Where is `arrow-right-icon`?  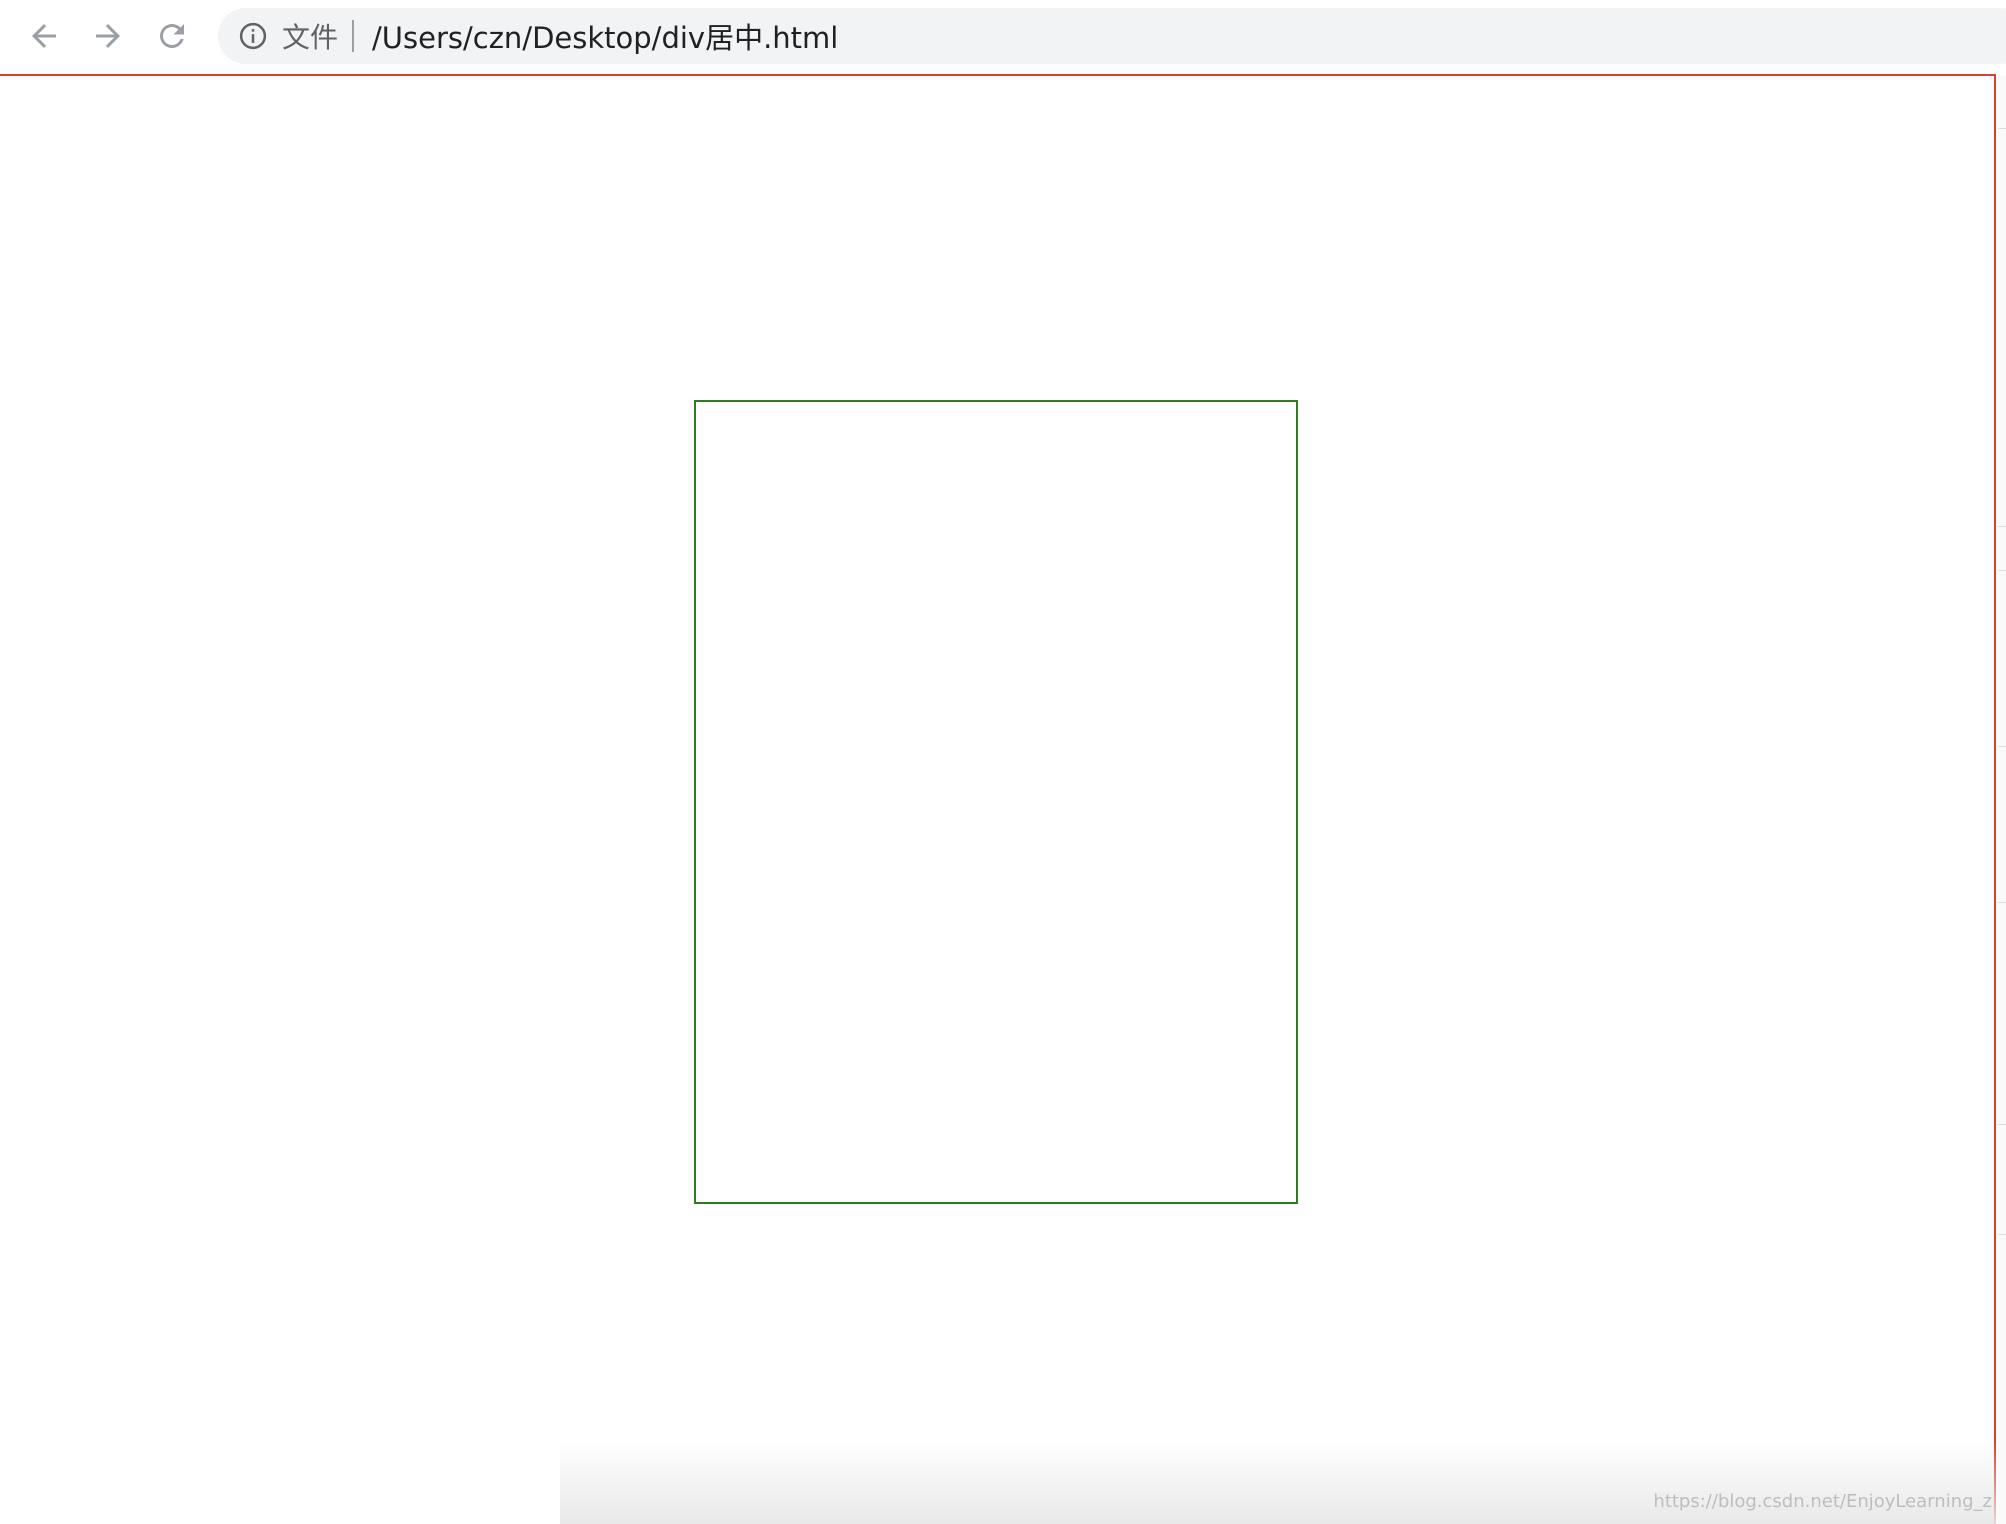
arrow-right-icon is located at coordinates (108, 36).